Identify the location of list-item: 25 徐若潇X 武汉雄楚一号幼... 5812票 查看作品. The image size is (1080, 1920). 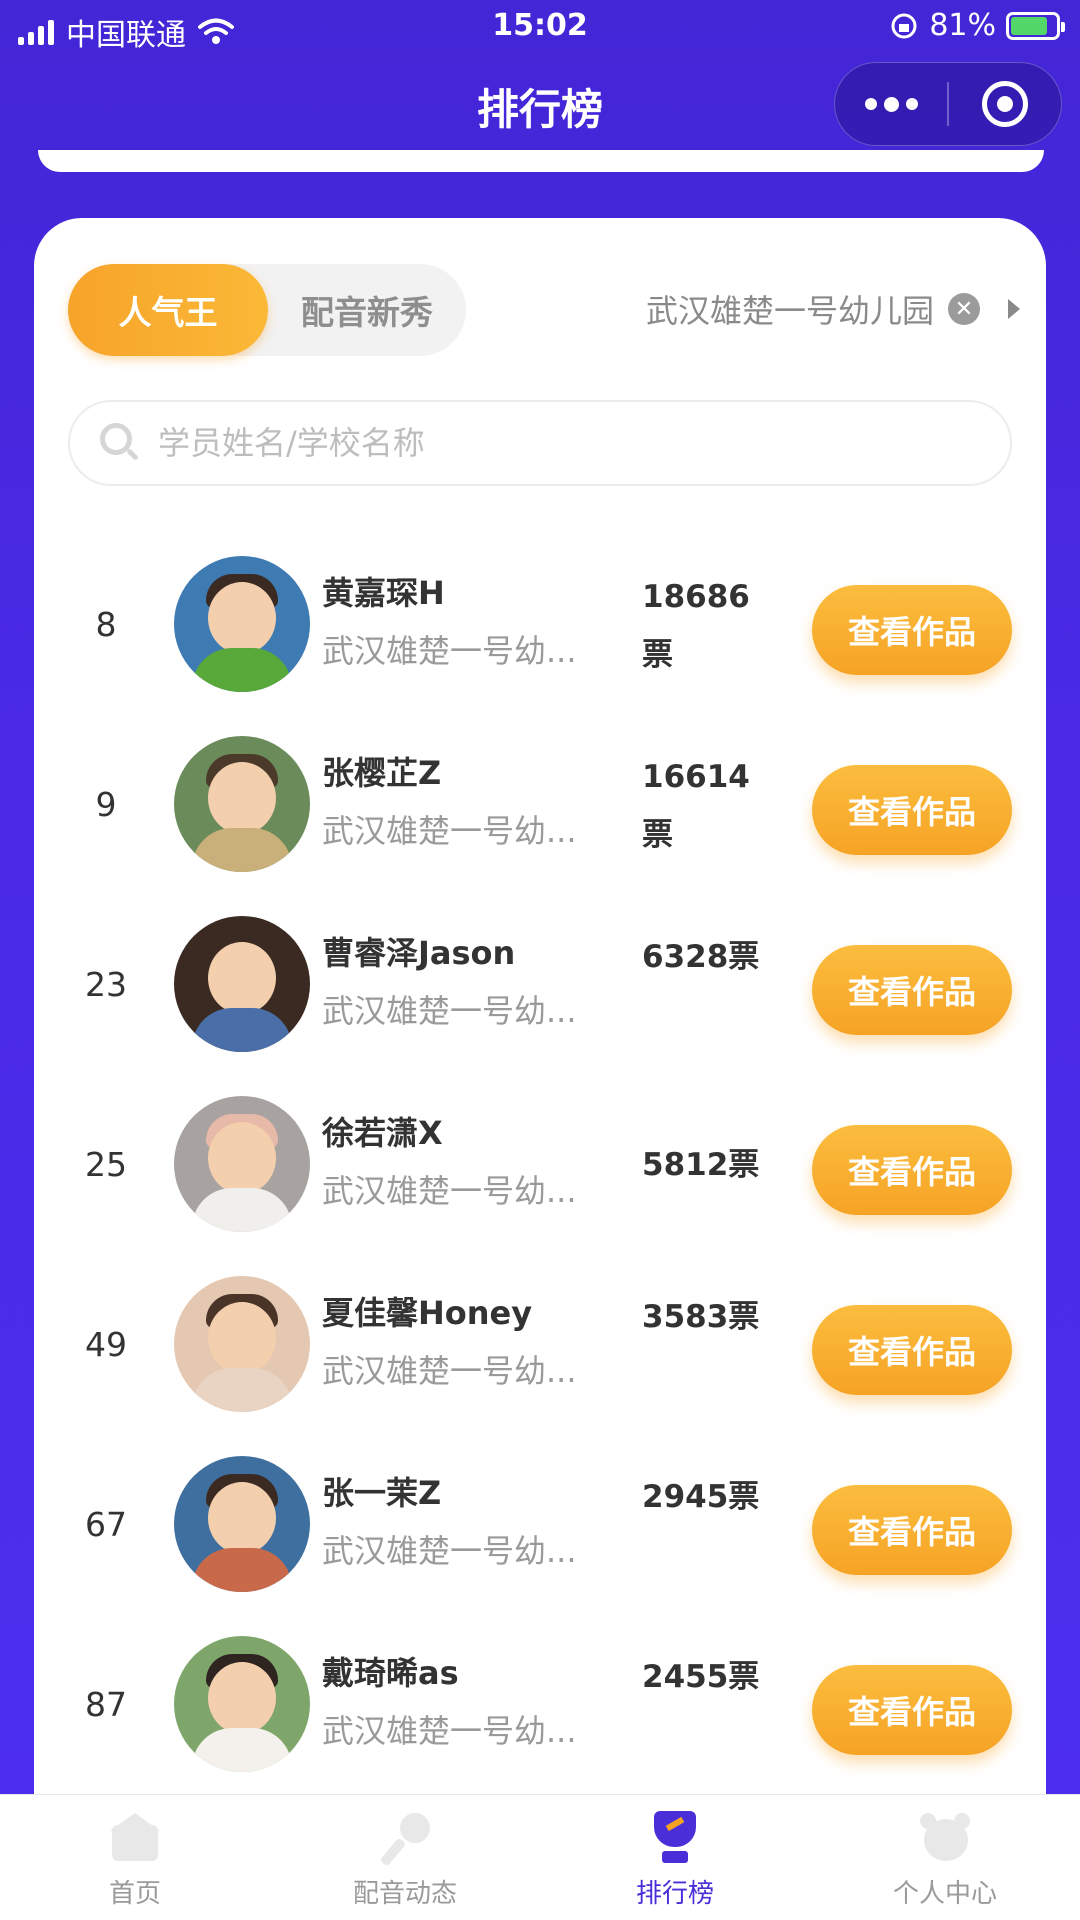
(540, 1164).